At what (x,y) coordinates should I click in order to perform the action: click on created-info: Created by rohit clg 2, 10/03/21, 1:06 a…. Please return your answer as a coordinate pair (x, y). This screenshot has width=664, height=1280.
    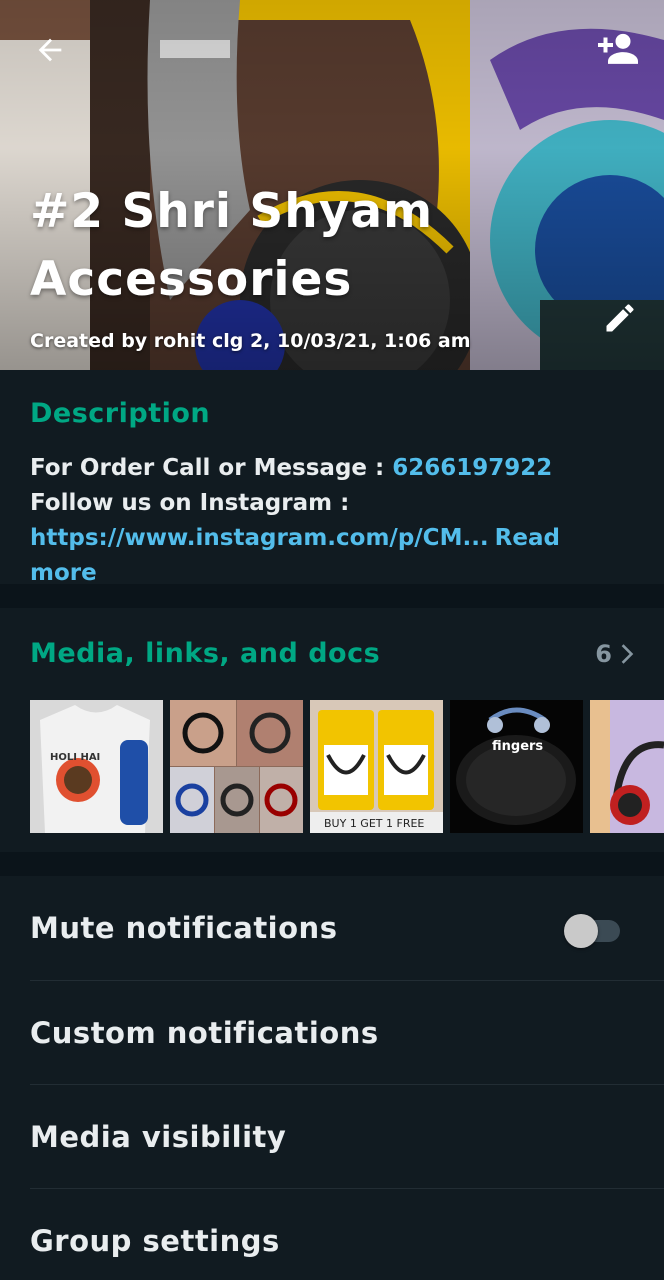
    Looking at the image, I should click on (250, 341).